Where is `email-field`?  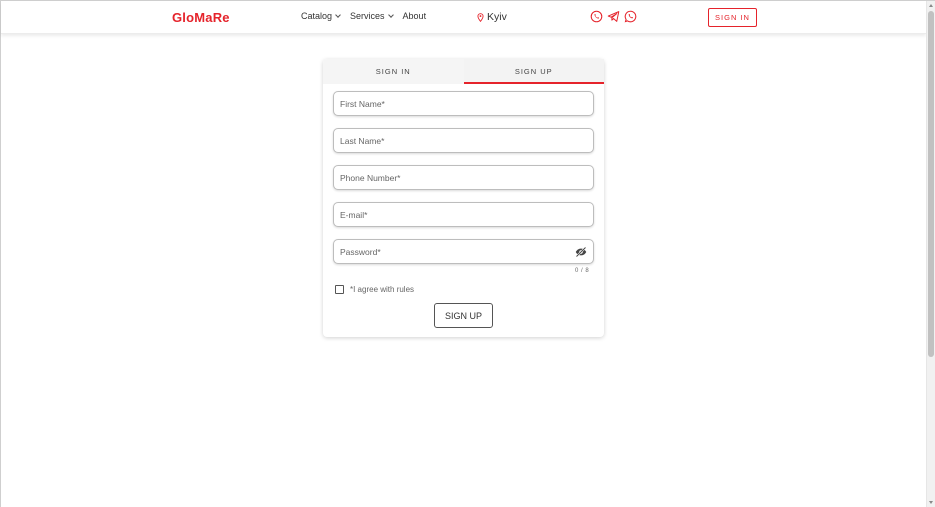
email-field is located at coordinates (463, 214).